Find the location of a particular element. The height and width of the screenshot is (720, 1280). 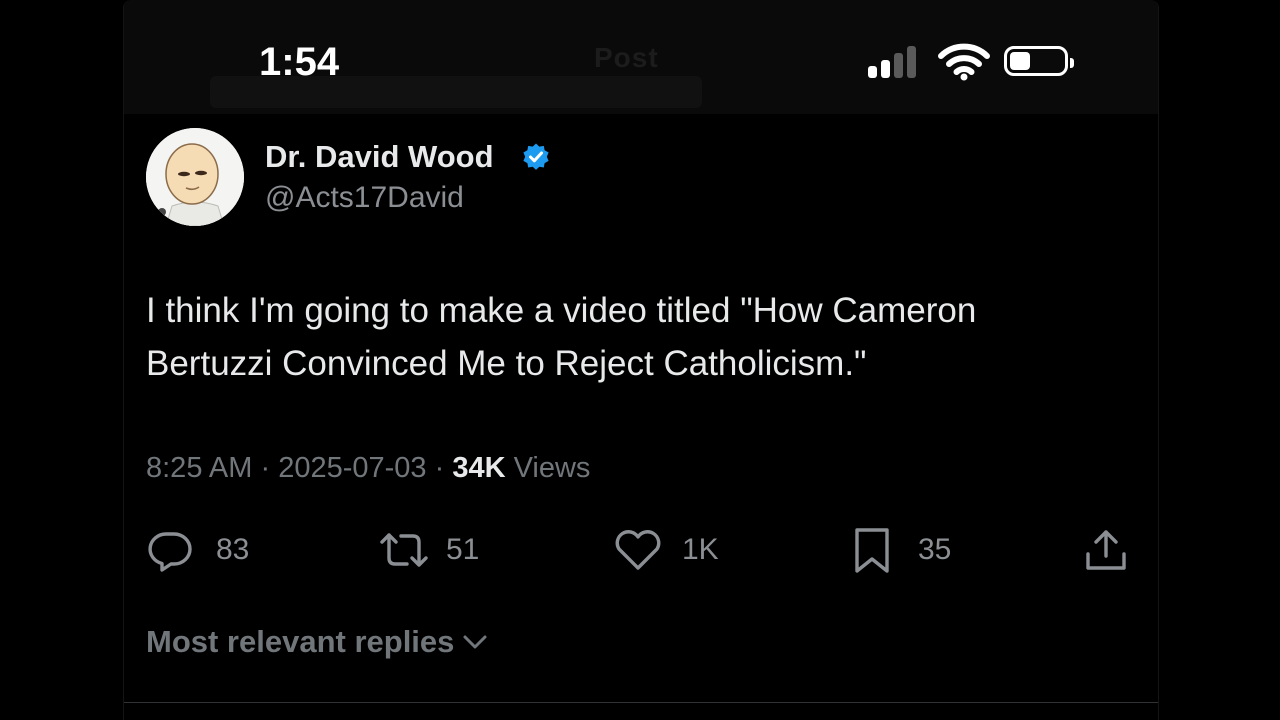

like-count: 1K is located at coordinates (700, 549).